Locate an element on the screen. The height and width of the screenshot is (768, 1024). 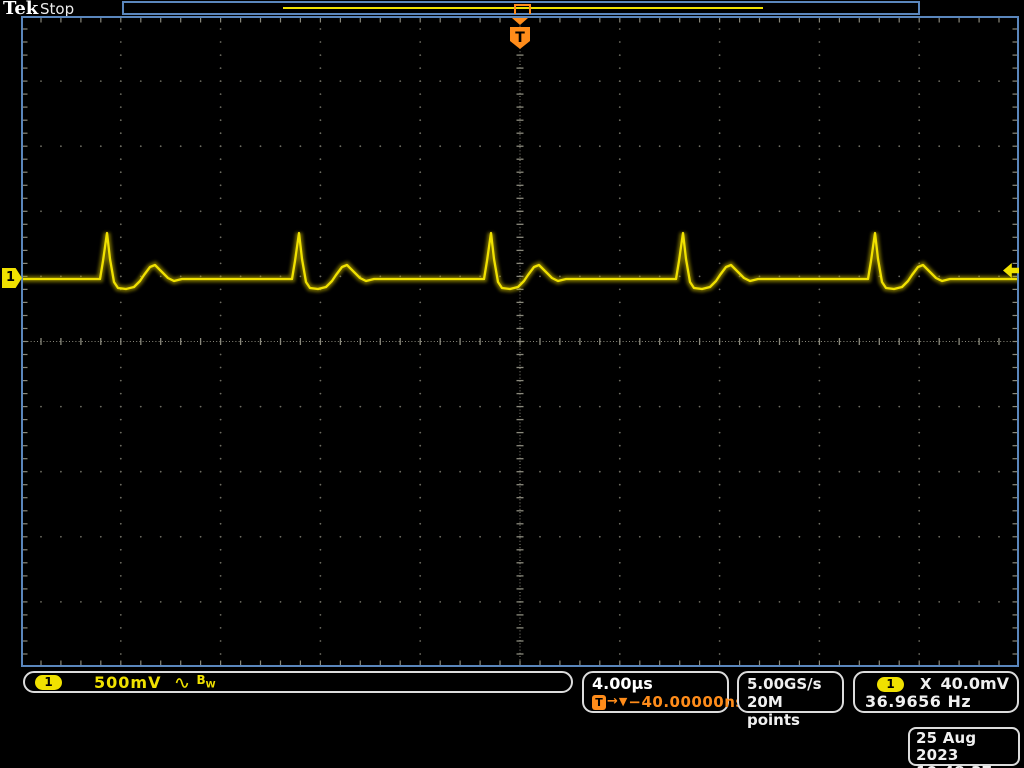
date-value: 25 Aug 2023 is located at coordinates (946, 746).